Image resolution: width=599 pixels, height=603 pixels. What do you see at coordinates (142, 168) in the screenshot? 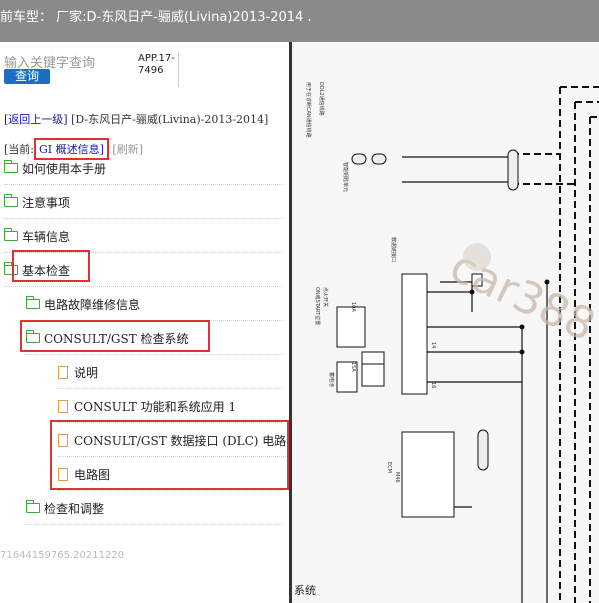
I see `tree-item-manual: 如何使用本手册` at bounding box center [142, 168].